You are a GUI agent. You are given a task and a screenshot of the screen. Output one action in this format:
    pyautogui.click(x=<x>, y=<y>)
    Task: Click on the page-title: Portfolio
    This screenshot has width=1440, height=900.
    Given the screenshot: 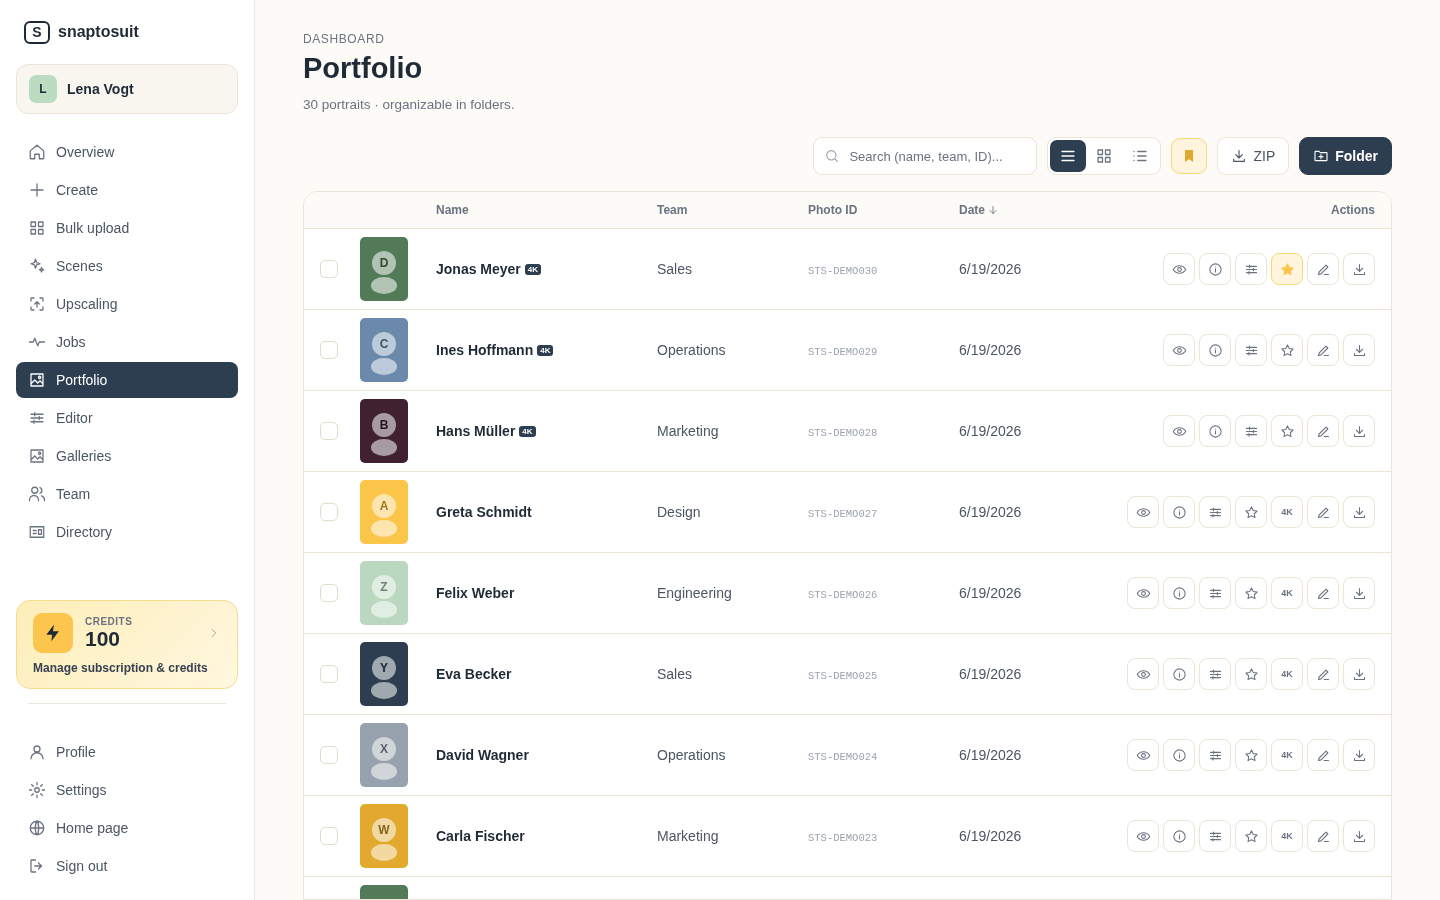 What is the action you would take?
    pyautogui.click(x=363, y=68)
    